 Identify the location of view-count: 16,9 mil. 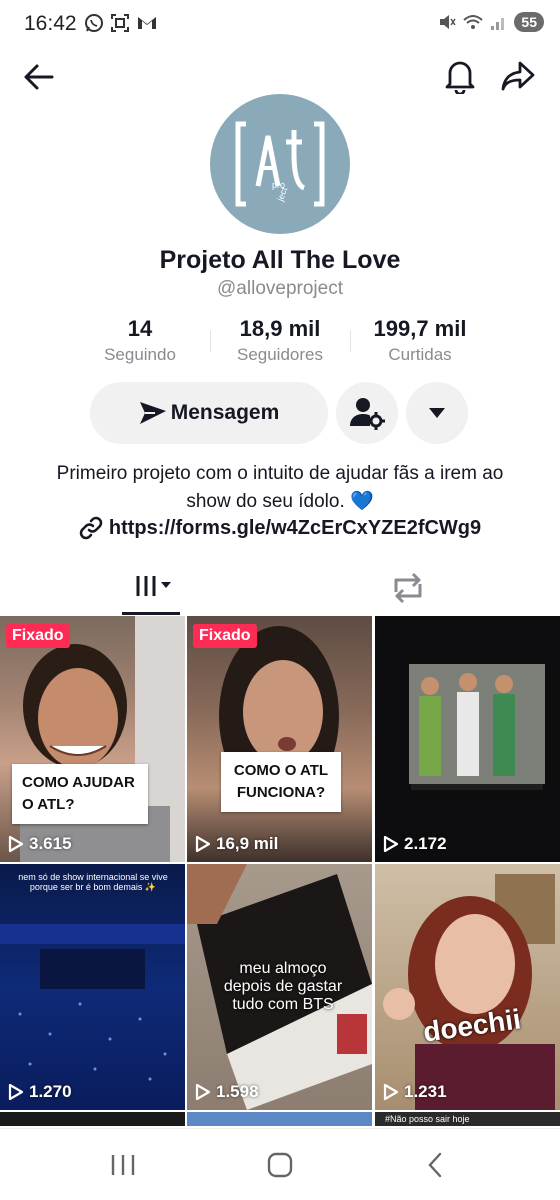
(236, 844).